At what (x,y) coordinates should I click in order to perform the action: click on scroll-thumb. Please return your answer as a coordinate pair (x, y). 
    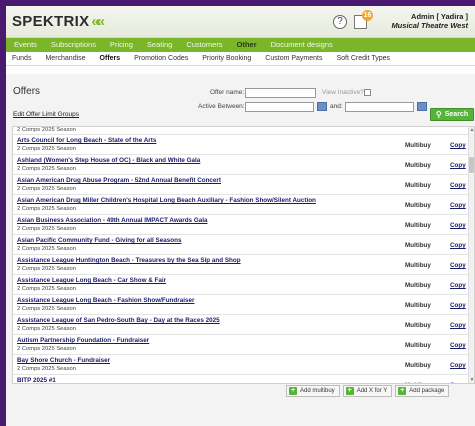
    Looking at the image, I should click on (471, 165).